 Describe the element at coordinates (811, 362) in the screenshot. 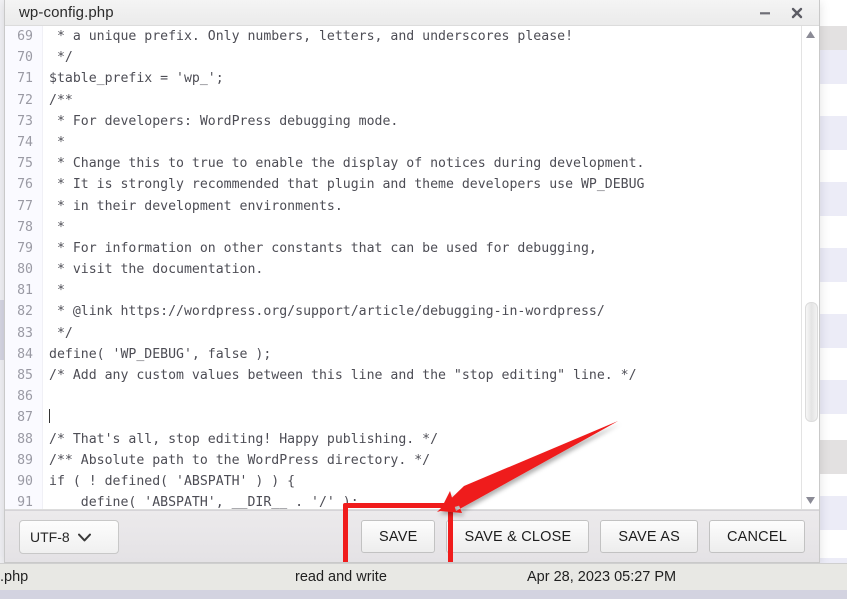

I see `scrollbar-thumb` at that location.